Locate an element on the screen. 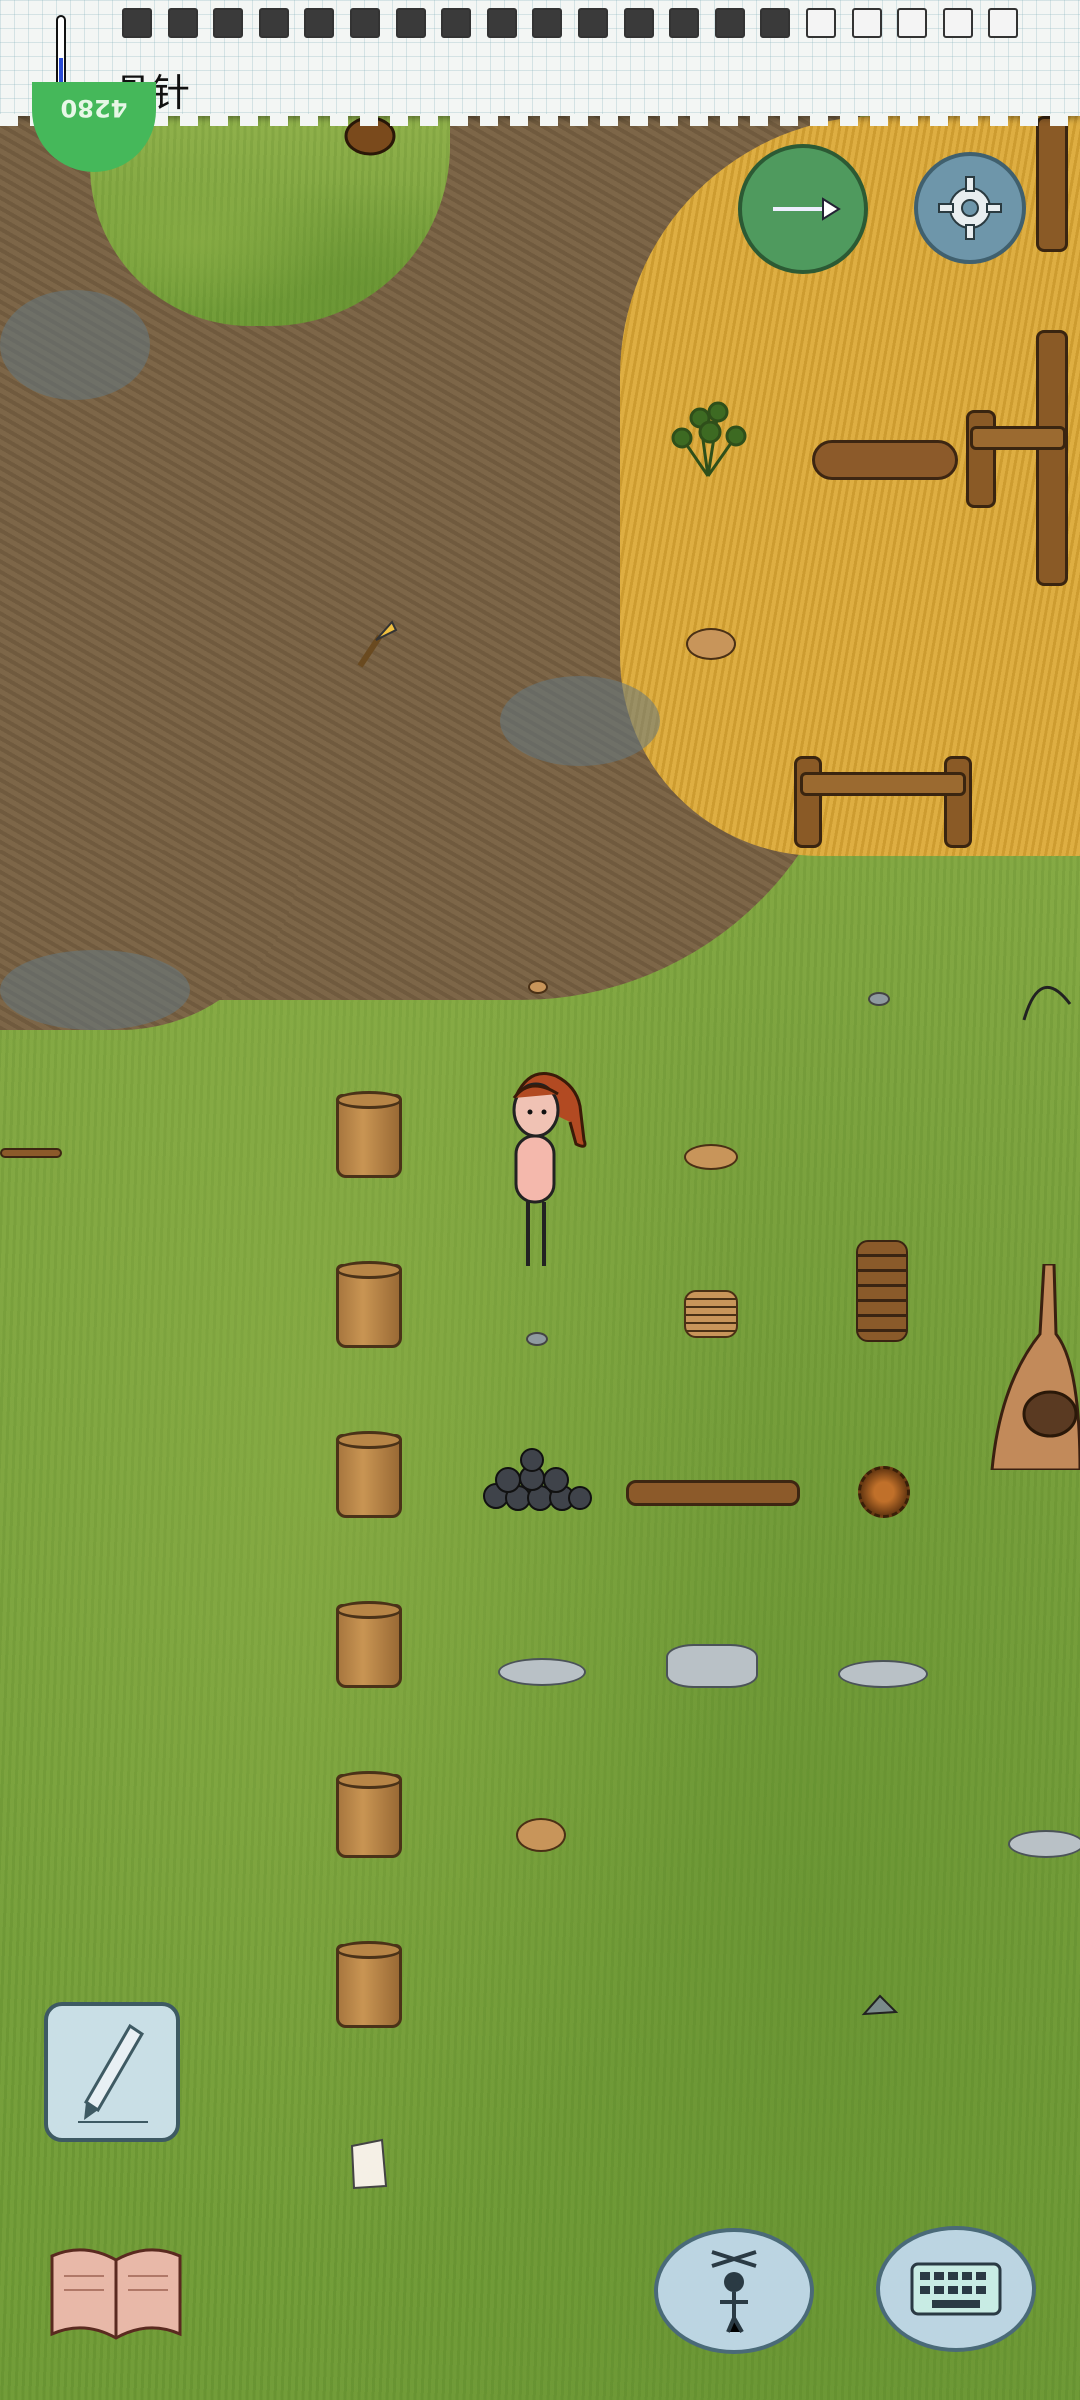  adobe-kiln is located at coordinates (1035, 1367).